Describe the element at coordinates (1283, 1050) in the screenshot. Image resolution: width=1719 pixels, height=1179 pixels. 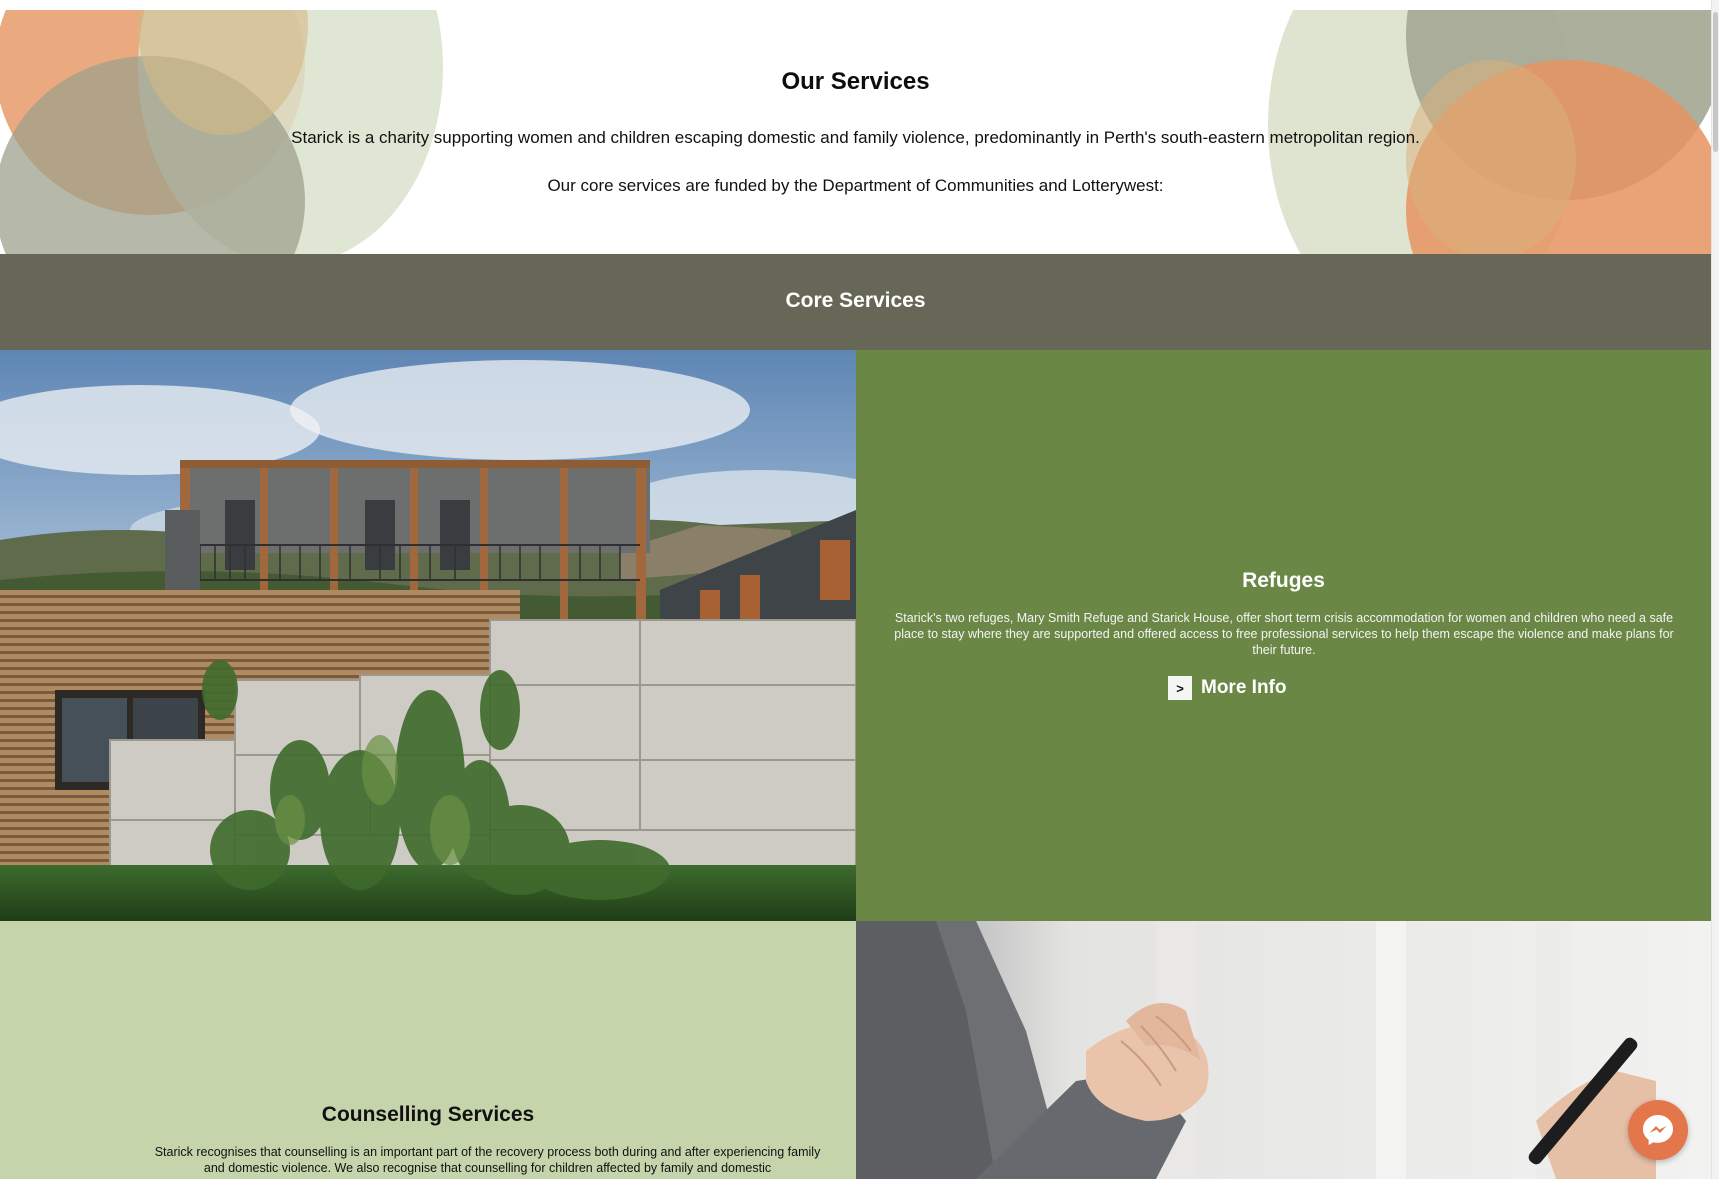
I see `counselling-photo` at that location.